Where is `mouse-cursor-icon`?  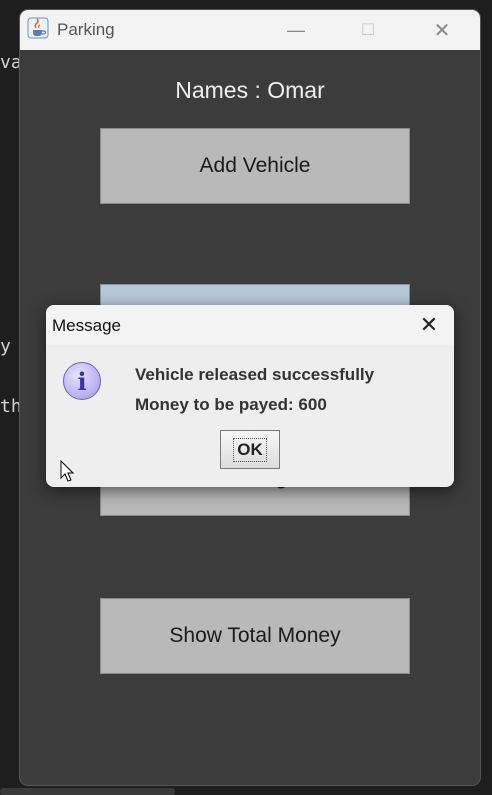
mouse-cursor-icon is located at coordinates (67, 471).